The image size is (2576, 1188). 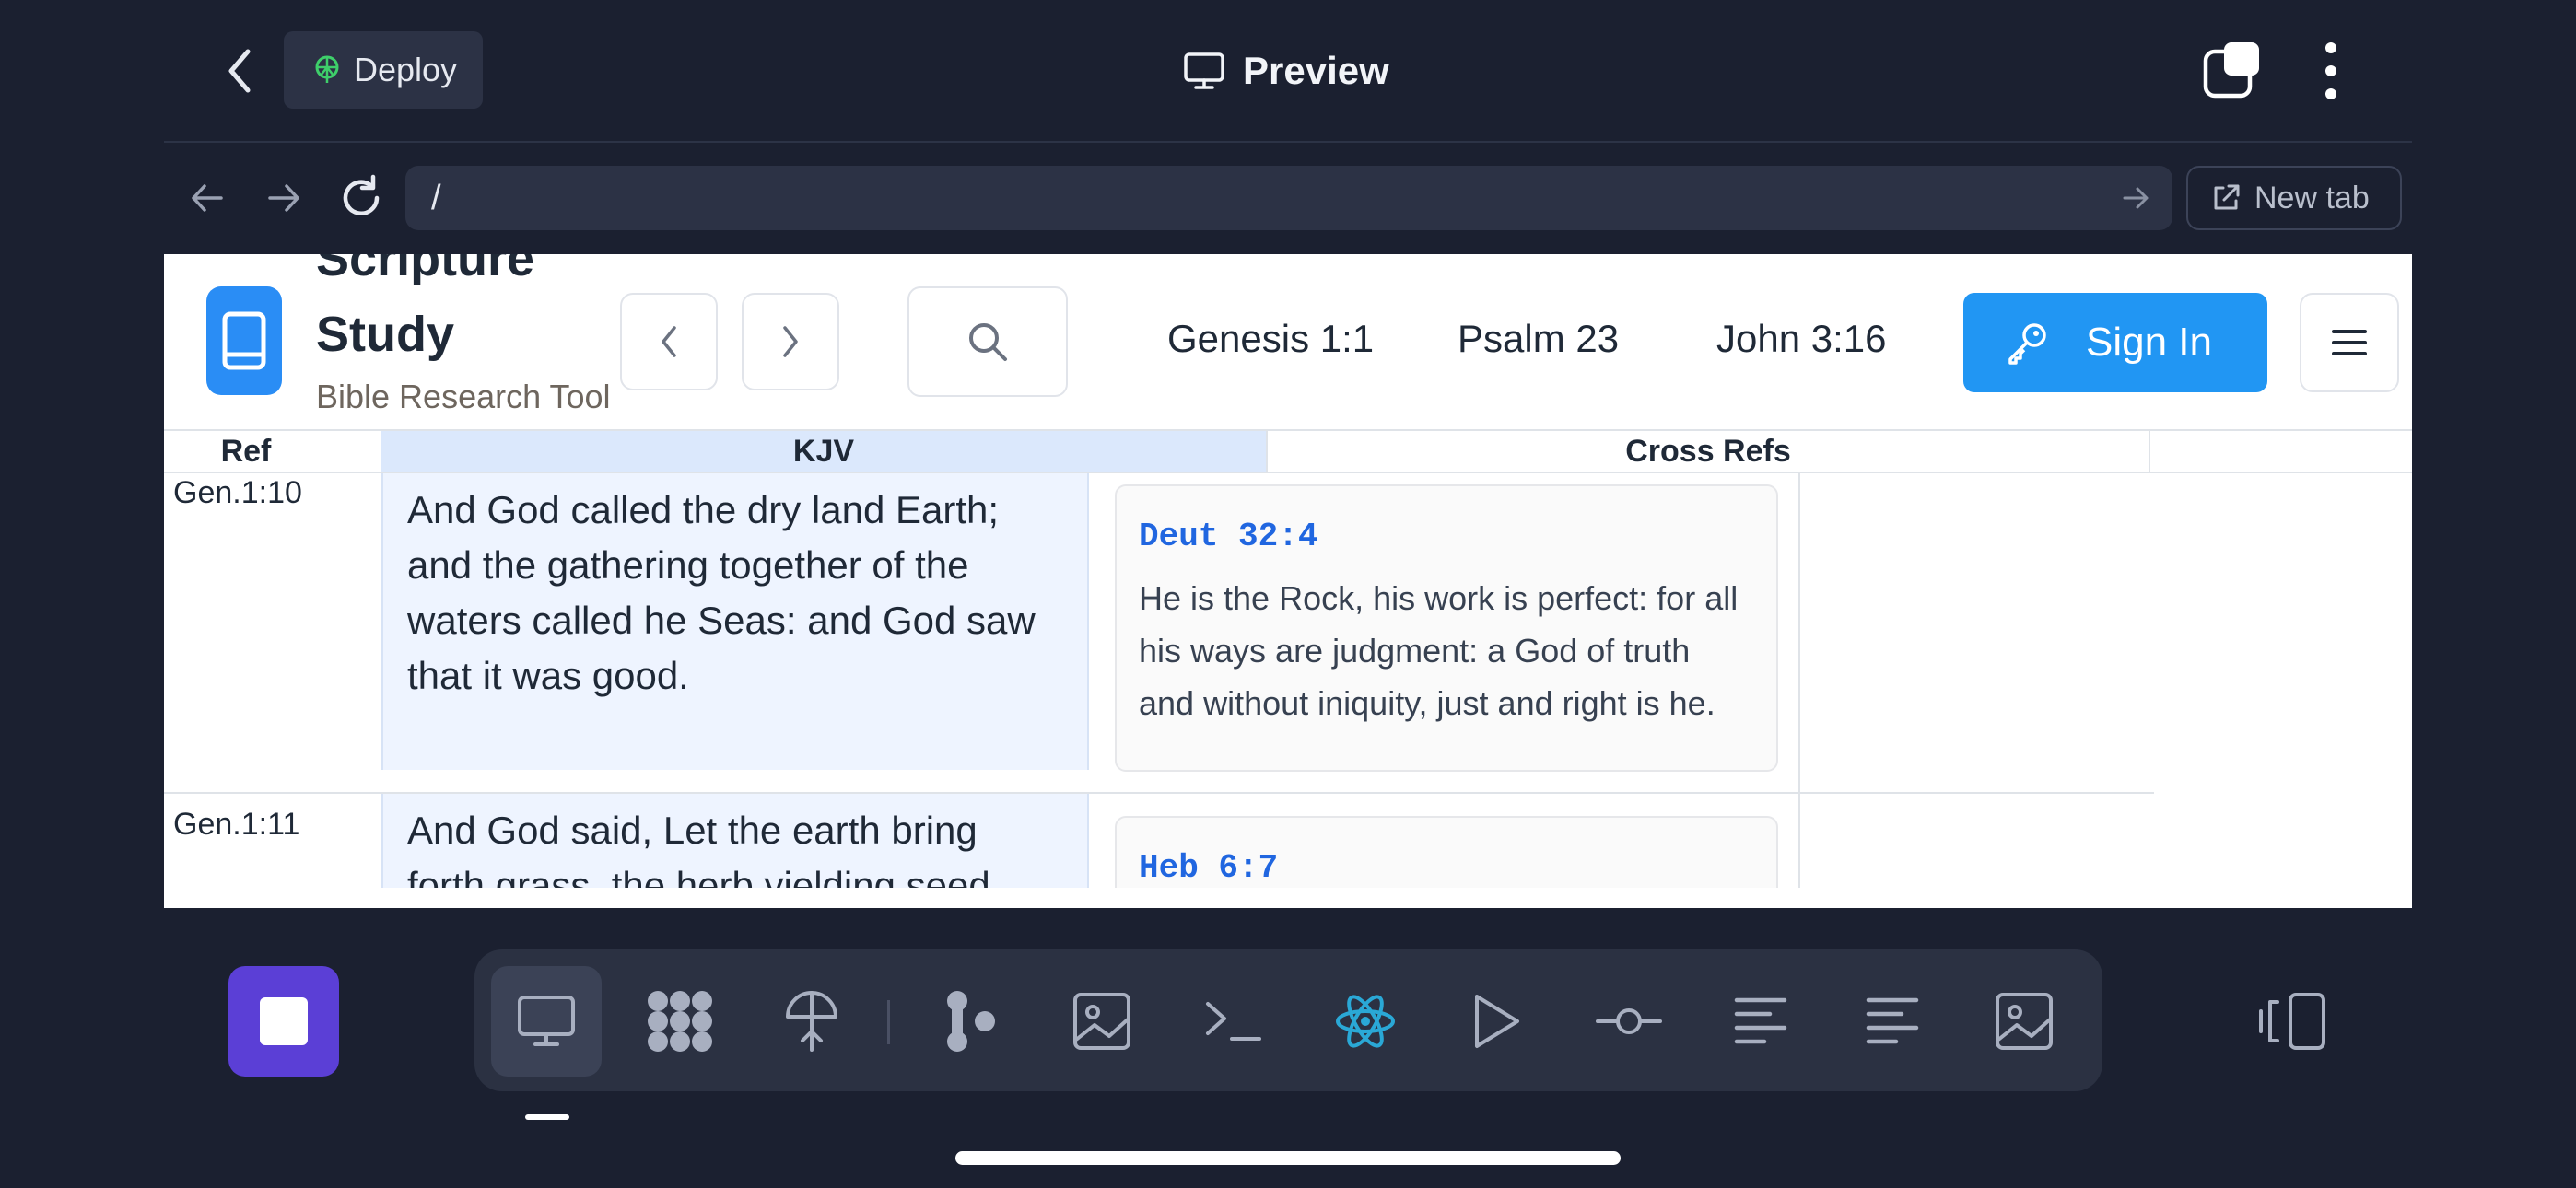 I want to click on back-button, so click(x=239, y=71).